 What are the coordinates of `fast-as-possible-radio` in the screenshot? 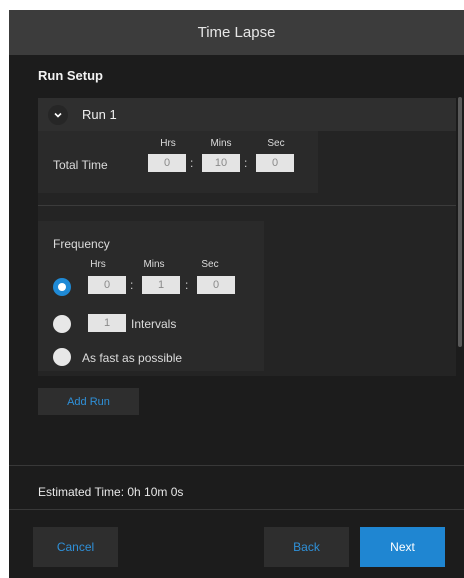 It's located at (62, 357).